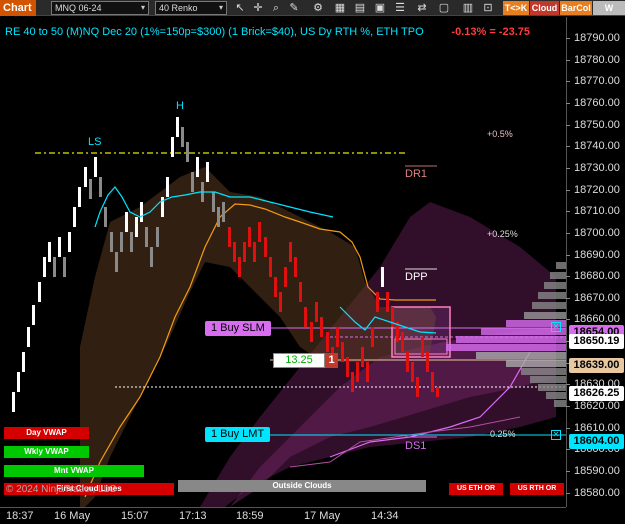  What do you see at coordinates (593, 189) in the screenshot?
I see `price-tick: 18720.00` at bounding box center [593, 189].